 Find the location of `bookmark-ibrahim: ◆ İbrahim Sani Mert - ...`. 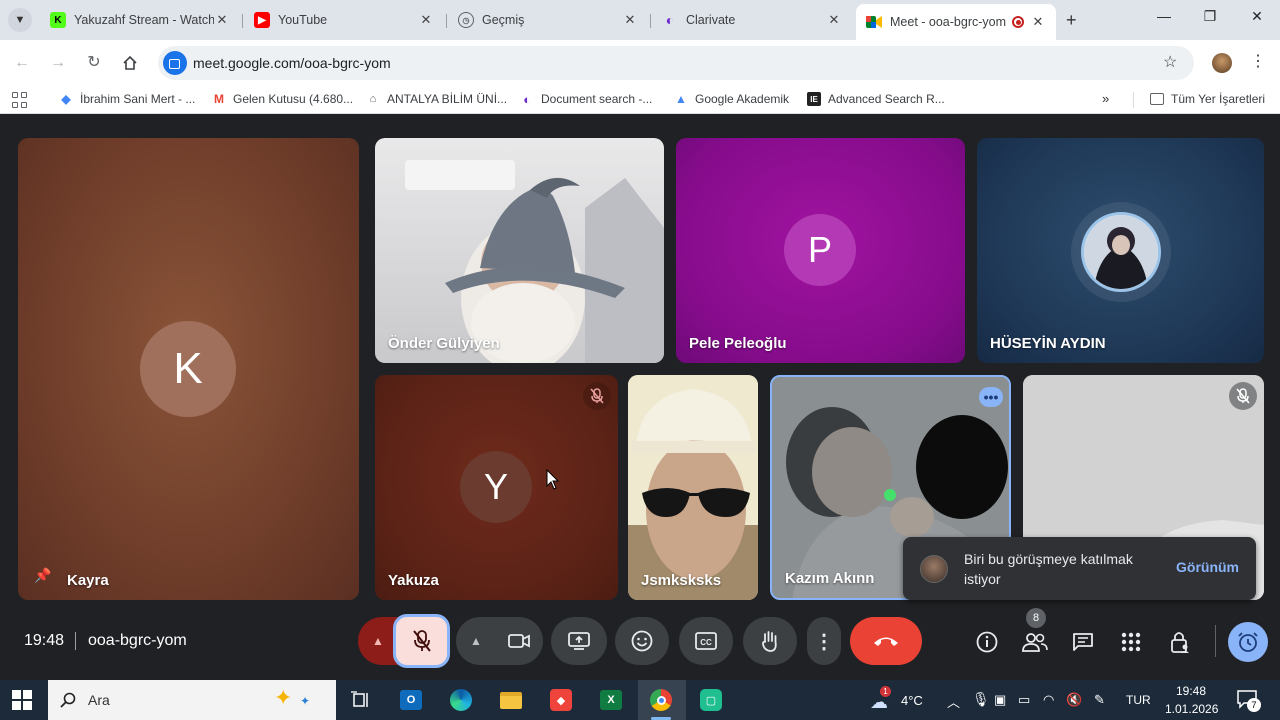

bookmark-ibrahim: ◆ İbrahim Sani Mert - ... is located at coordinates (127, 99).